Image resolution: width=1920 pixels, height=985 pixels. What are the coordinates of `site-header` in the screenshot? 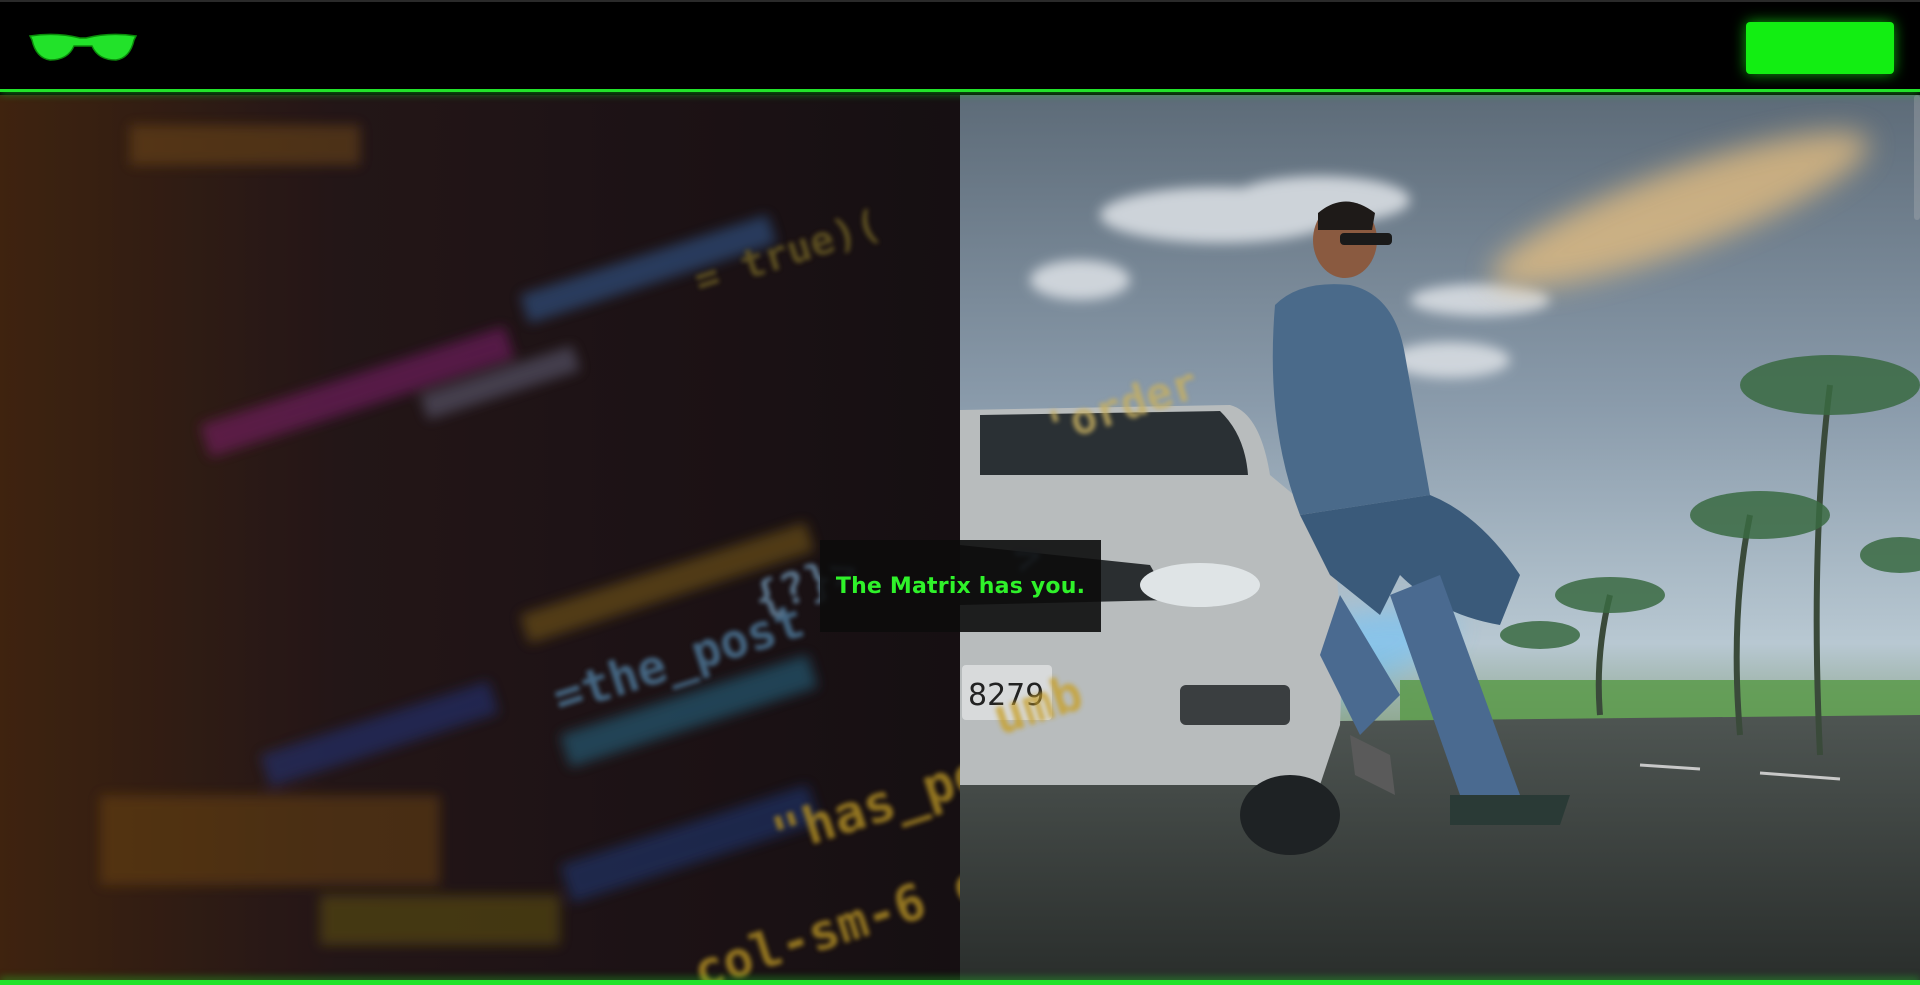 It's located at (960, 46).